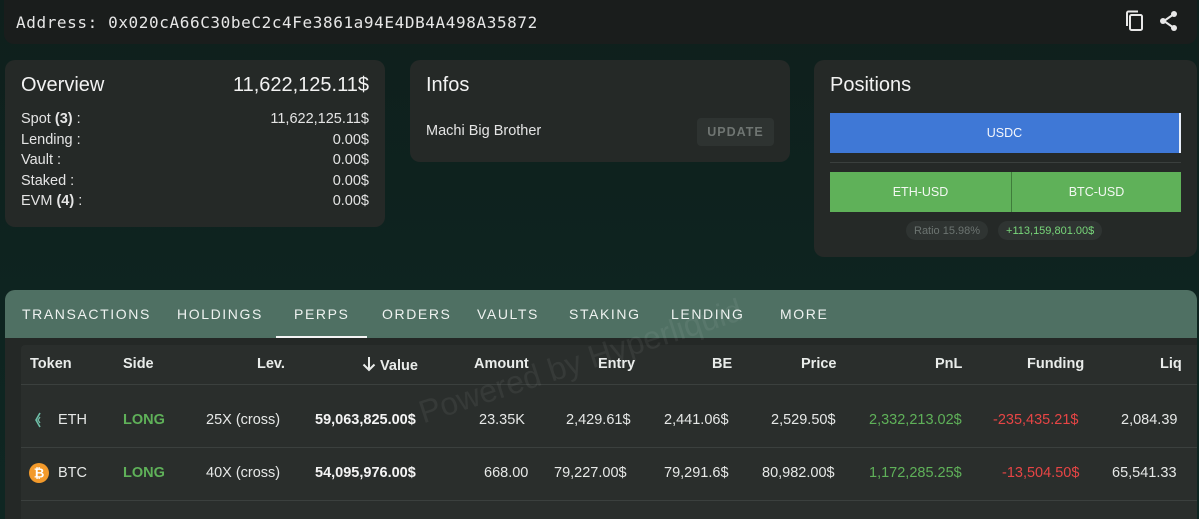  What do you see at coordinates (41, 160) in the screenshot?
I see `overview-row-label: Vault :` at bounding box center [41, 160].